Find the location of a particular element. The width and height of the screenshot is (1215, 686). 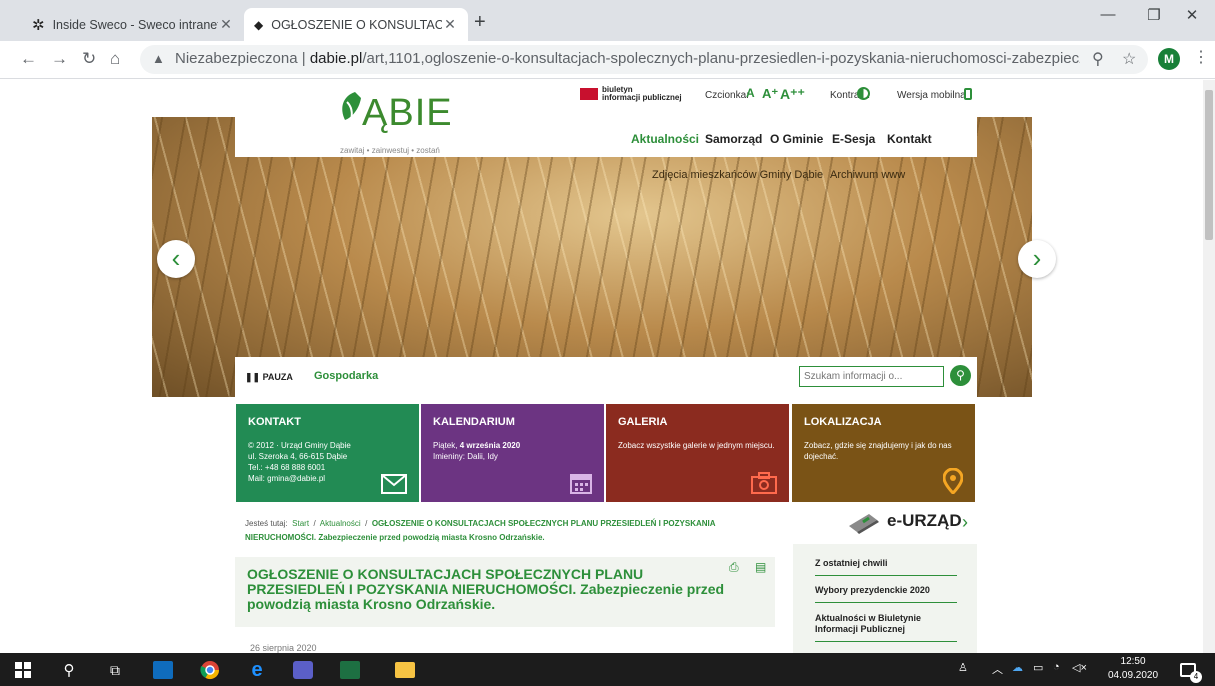

file-explorer-icon is located at coordinates (405, 670).